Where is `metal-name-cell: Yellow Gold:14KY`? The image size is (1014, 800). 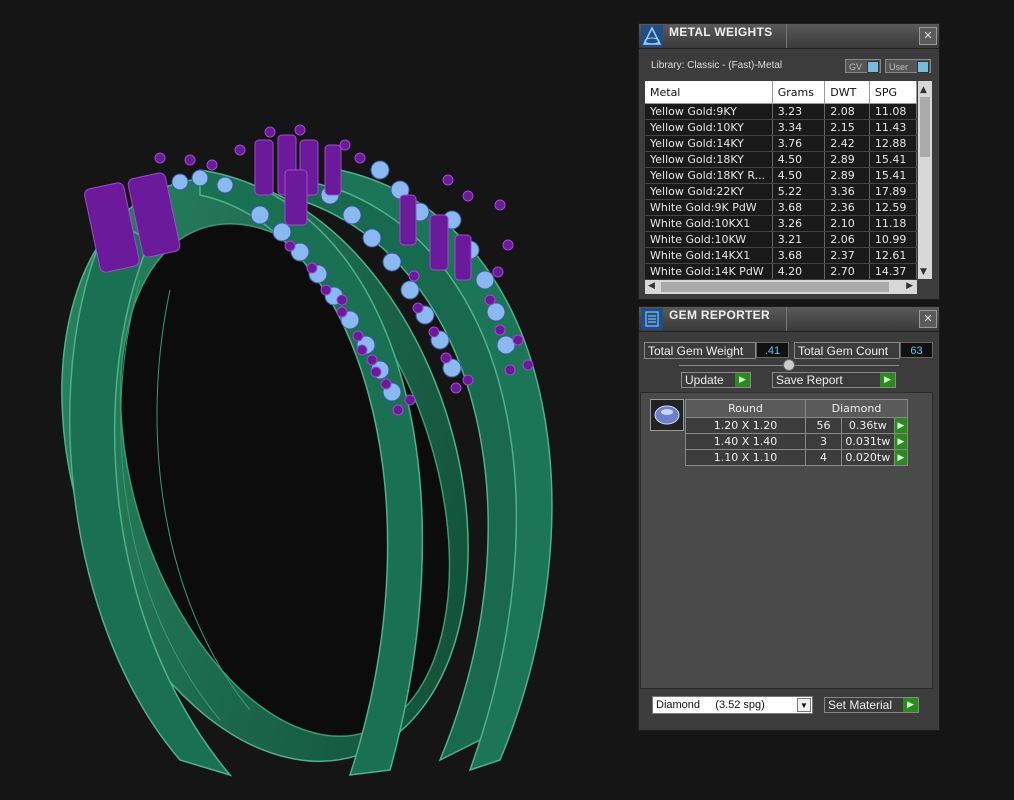
metal-name-cell: Yellow Gold:14KY is located at coordinates (709, 143).